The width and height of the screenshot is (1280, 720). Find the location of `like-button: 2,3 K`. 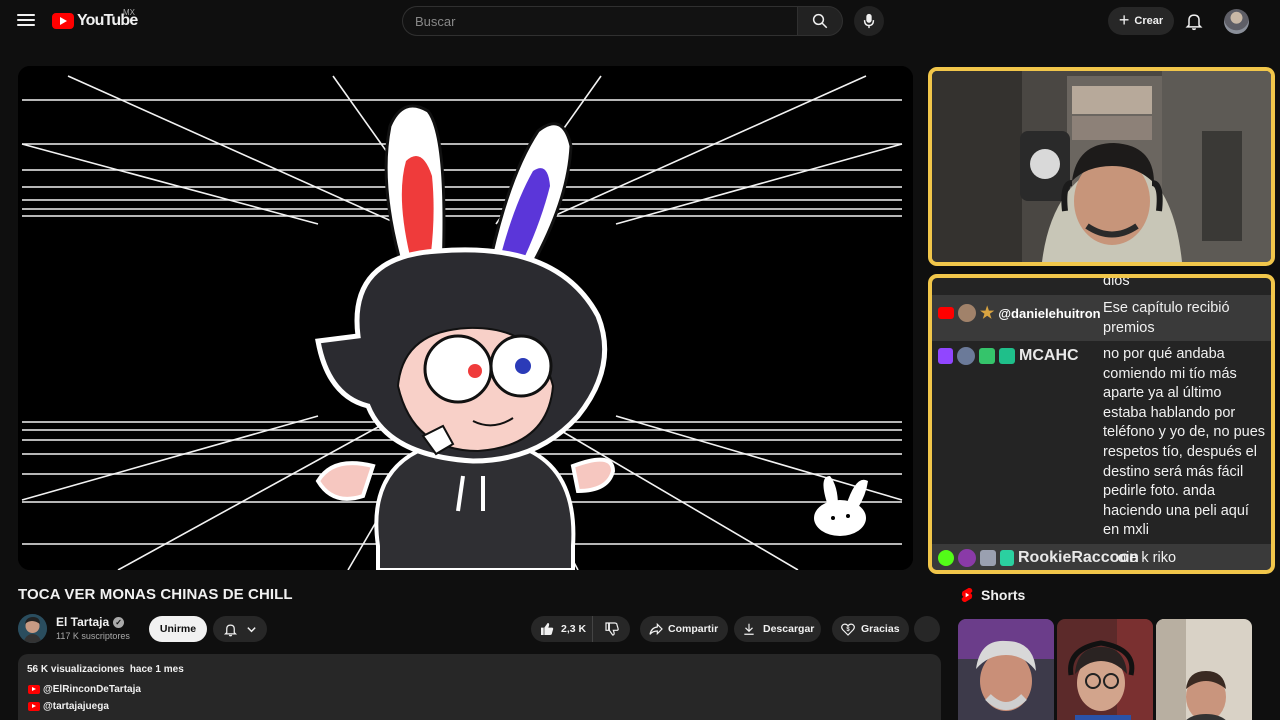

like-button: 2,3 K is located at coordinates (562, 629).